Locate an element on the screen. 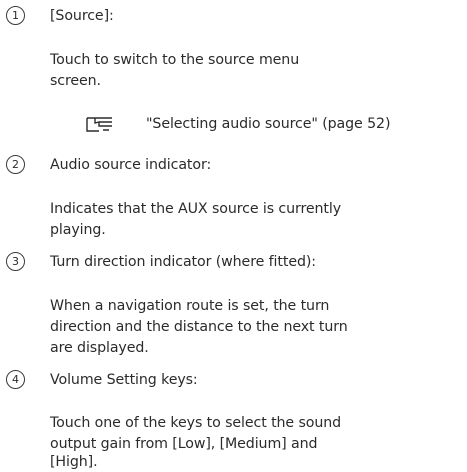  item-body-line: When a navigation route is set, the turn is located at coordinates (190, 306).